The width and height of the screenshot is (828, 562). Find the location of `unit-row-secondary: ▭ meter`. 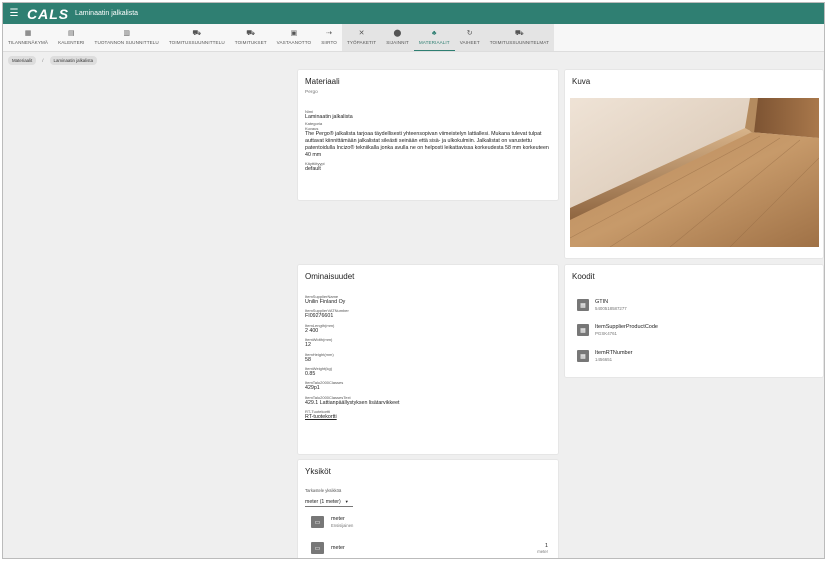

unit-row-secondary: ▭ meter is located at coordinates (328, 548).